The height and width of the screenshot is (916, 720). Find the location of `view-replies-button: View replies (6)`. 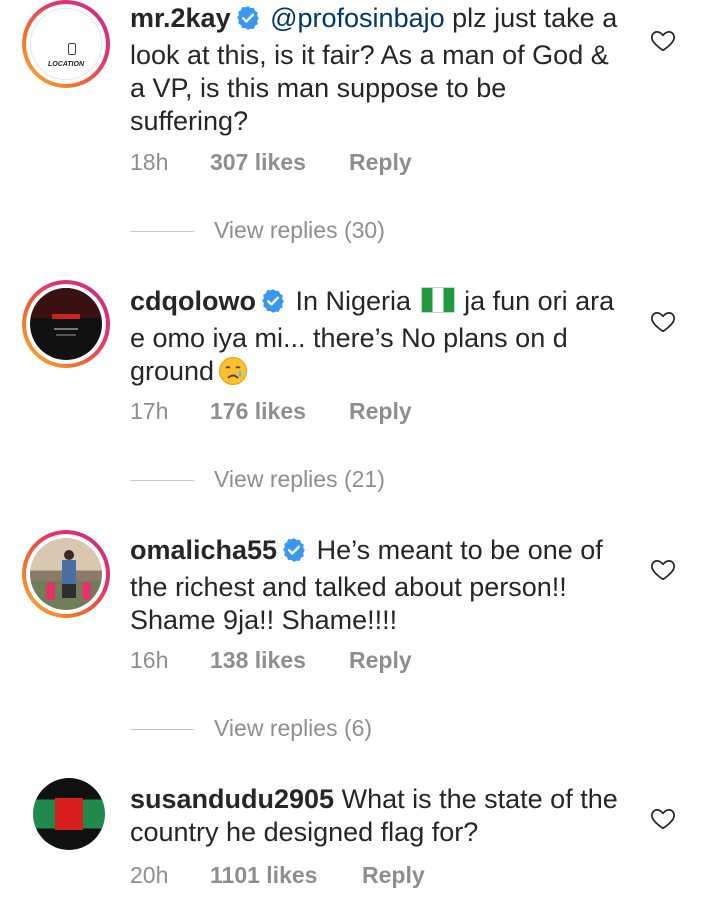

view-replies-button: View replies (6) is located at coordinates (251, 728).